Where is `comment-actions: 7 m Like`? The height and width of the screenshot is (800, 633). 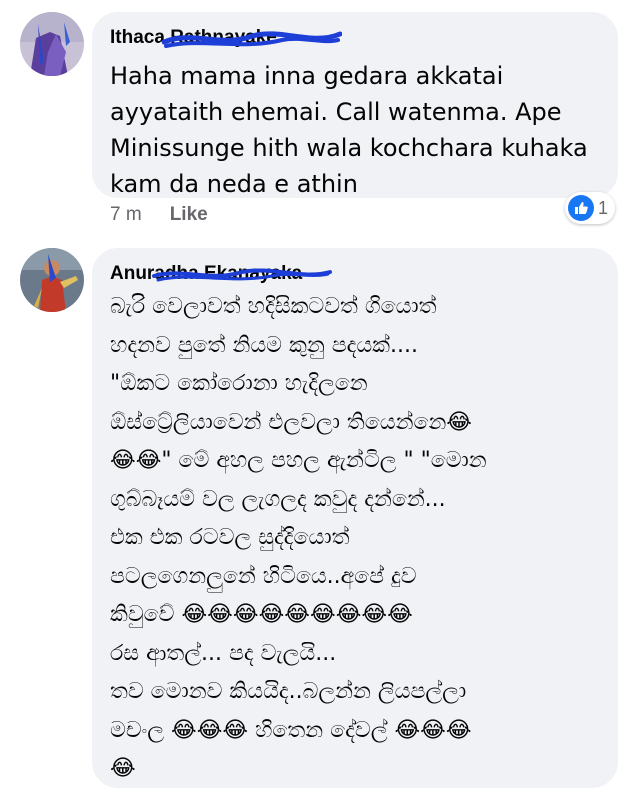 comment-actions: 7 m Like is located at coordinates (159, 215).